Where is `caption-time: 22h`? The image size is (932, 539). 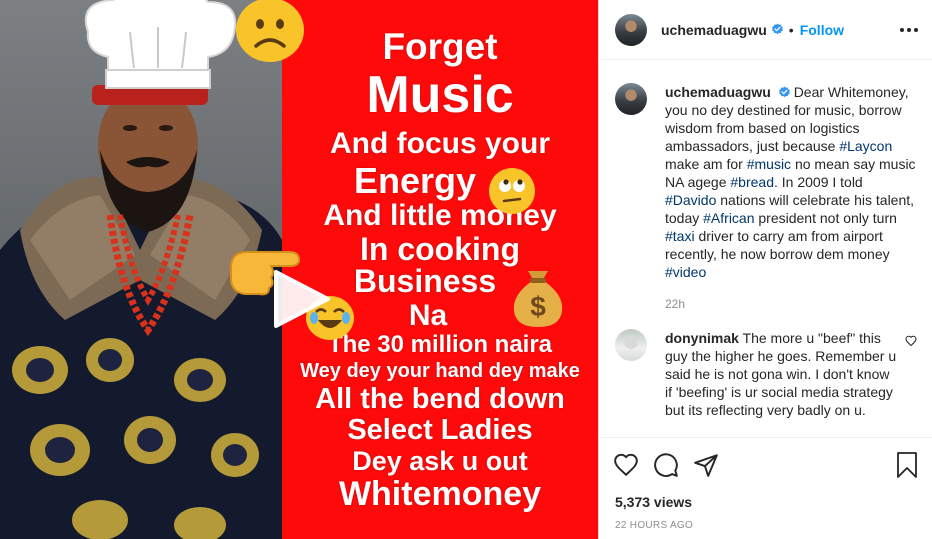
caption-time: 22h is located at coordinates (791, 304).